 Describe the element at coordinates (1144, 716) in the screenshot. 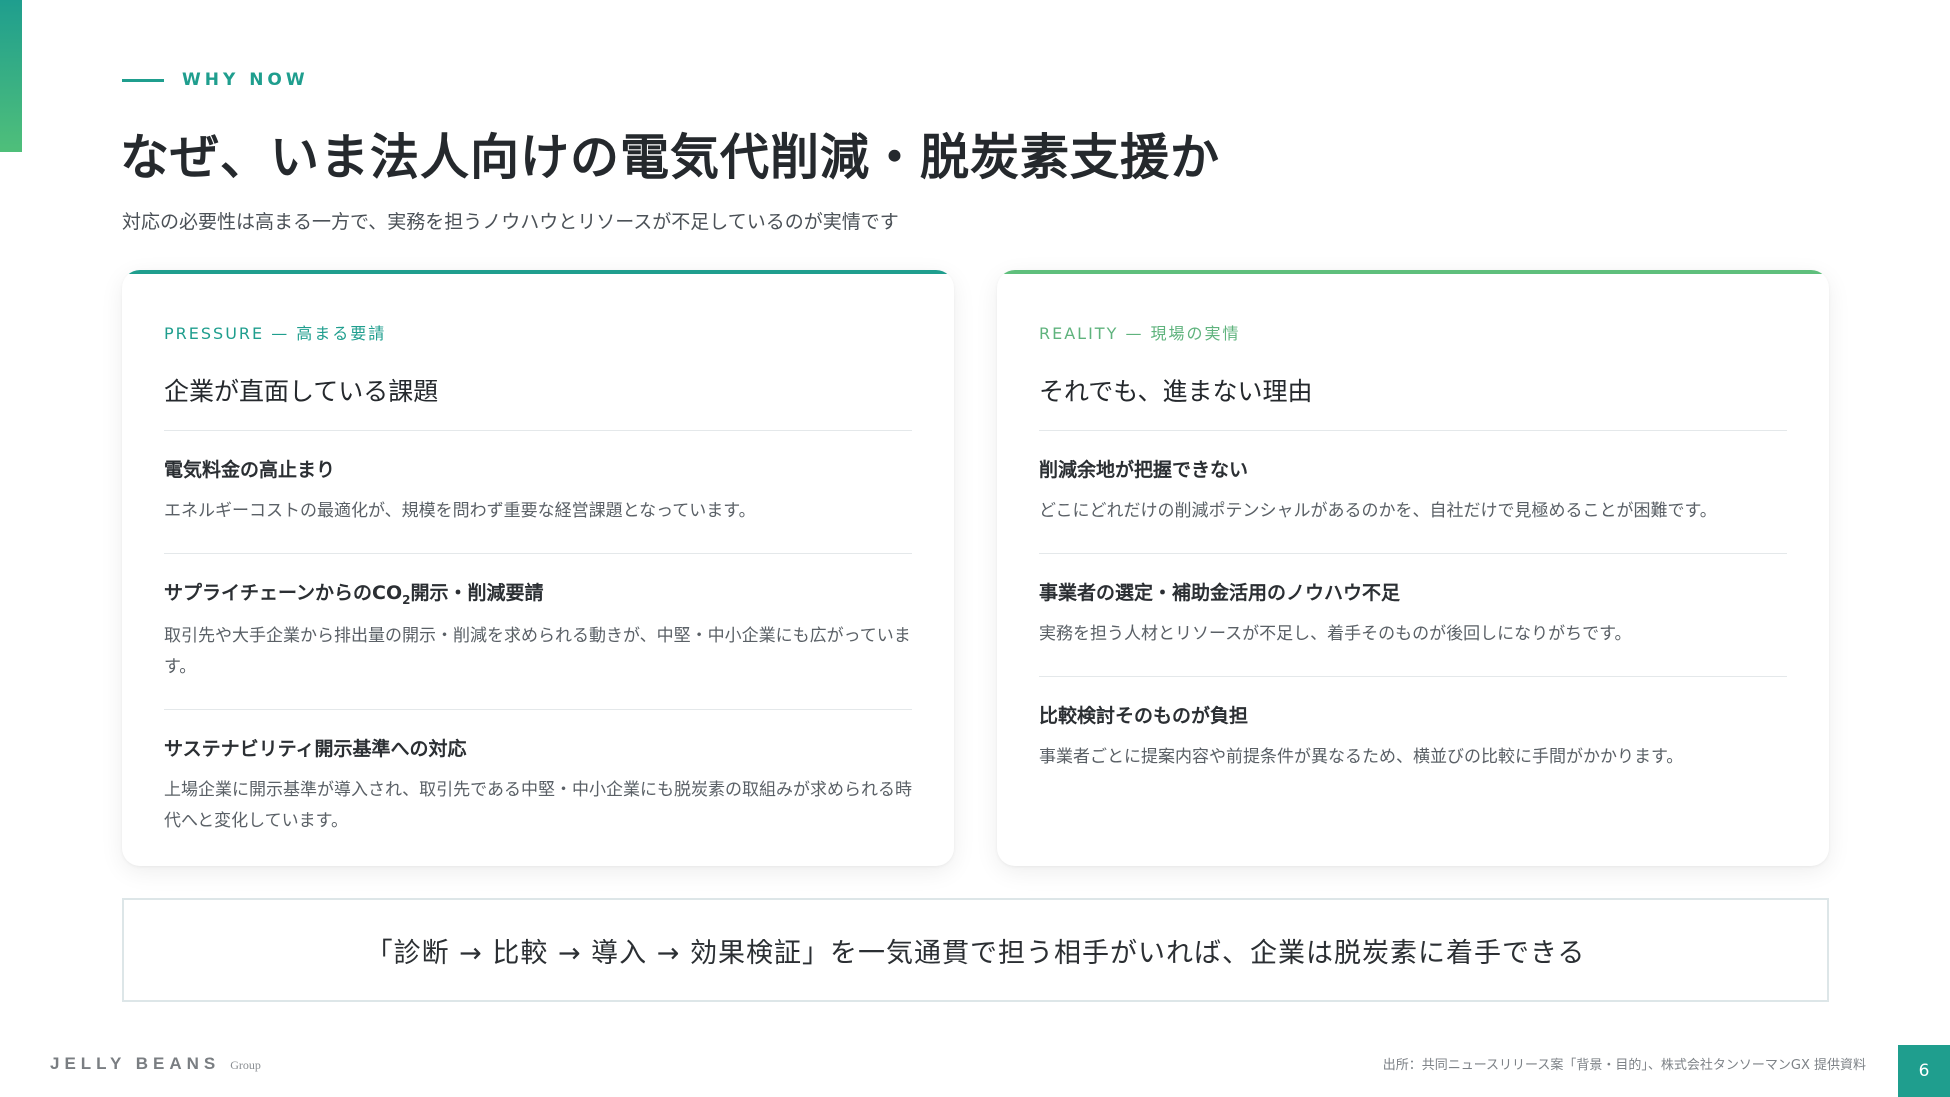

I see `item-title: 比較検討そのものが負担` at that location.